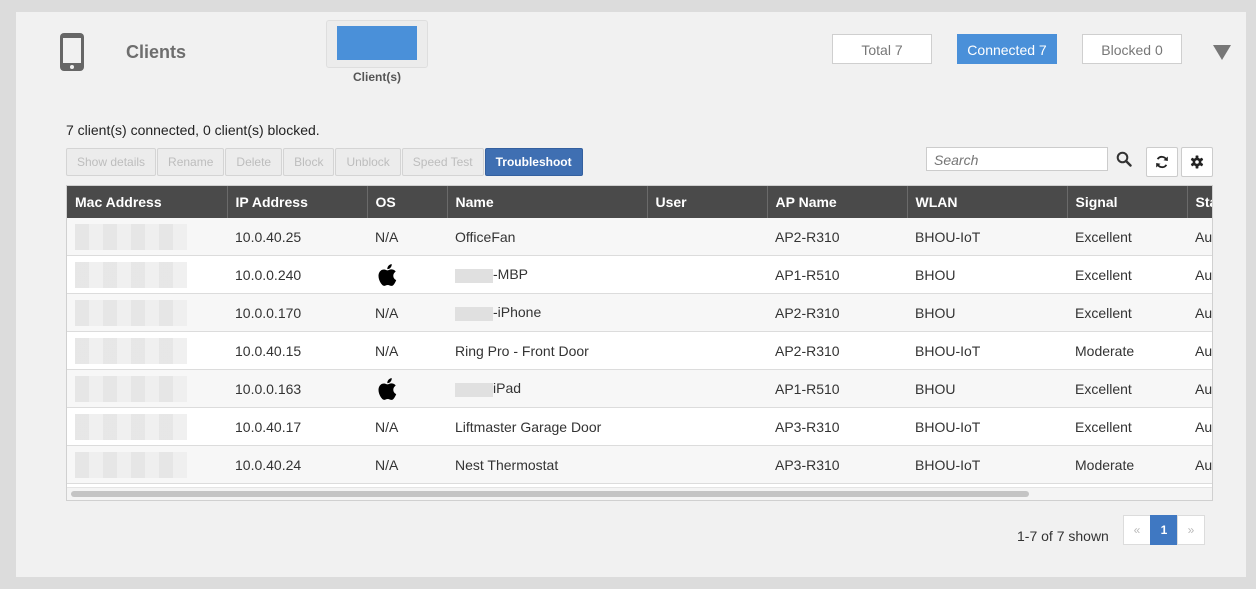 This screenshot has height=589, width=1256. I want to click on column-header-name: Name, so click(547, 202).